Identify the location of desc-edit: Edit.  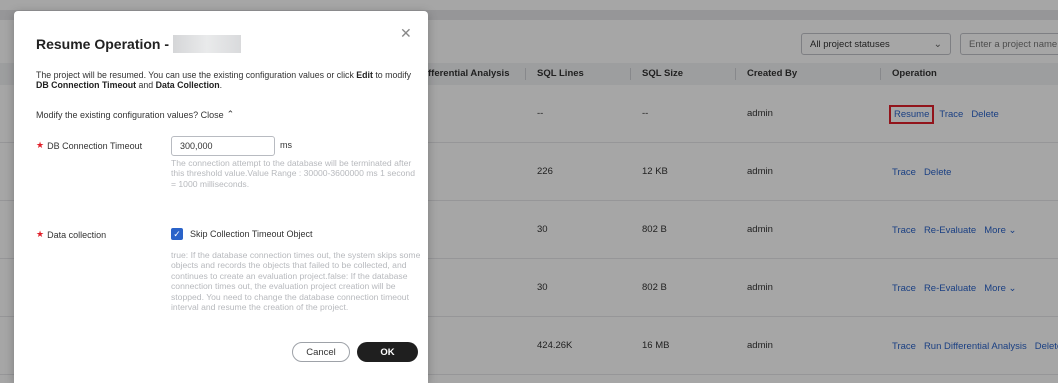
(364, 75).